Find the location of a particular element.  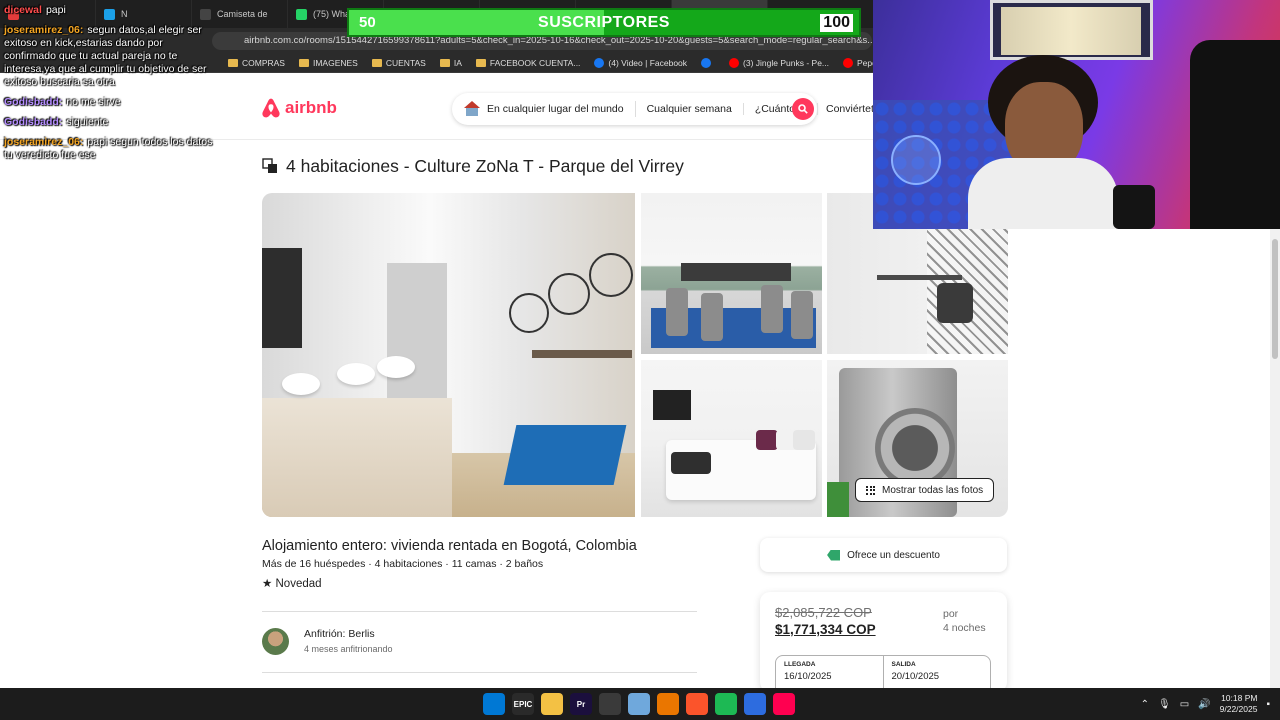

bookmark-item: IA is located at coordinates (450, 63).